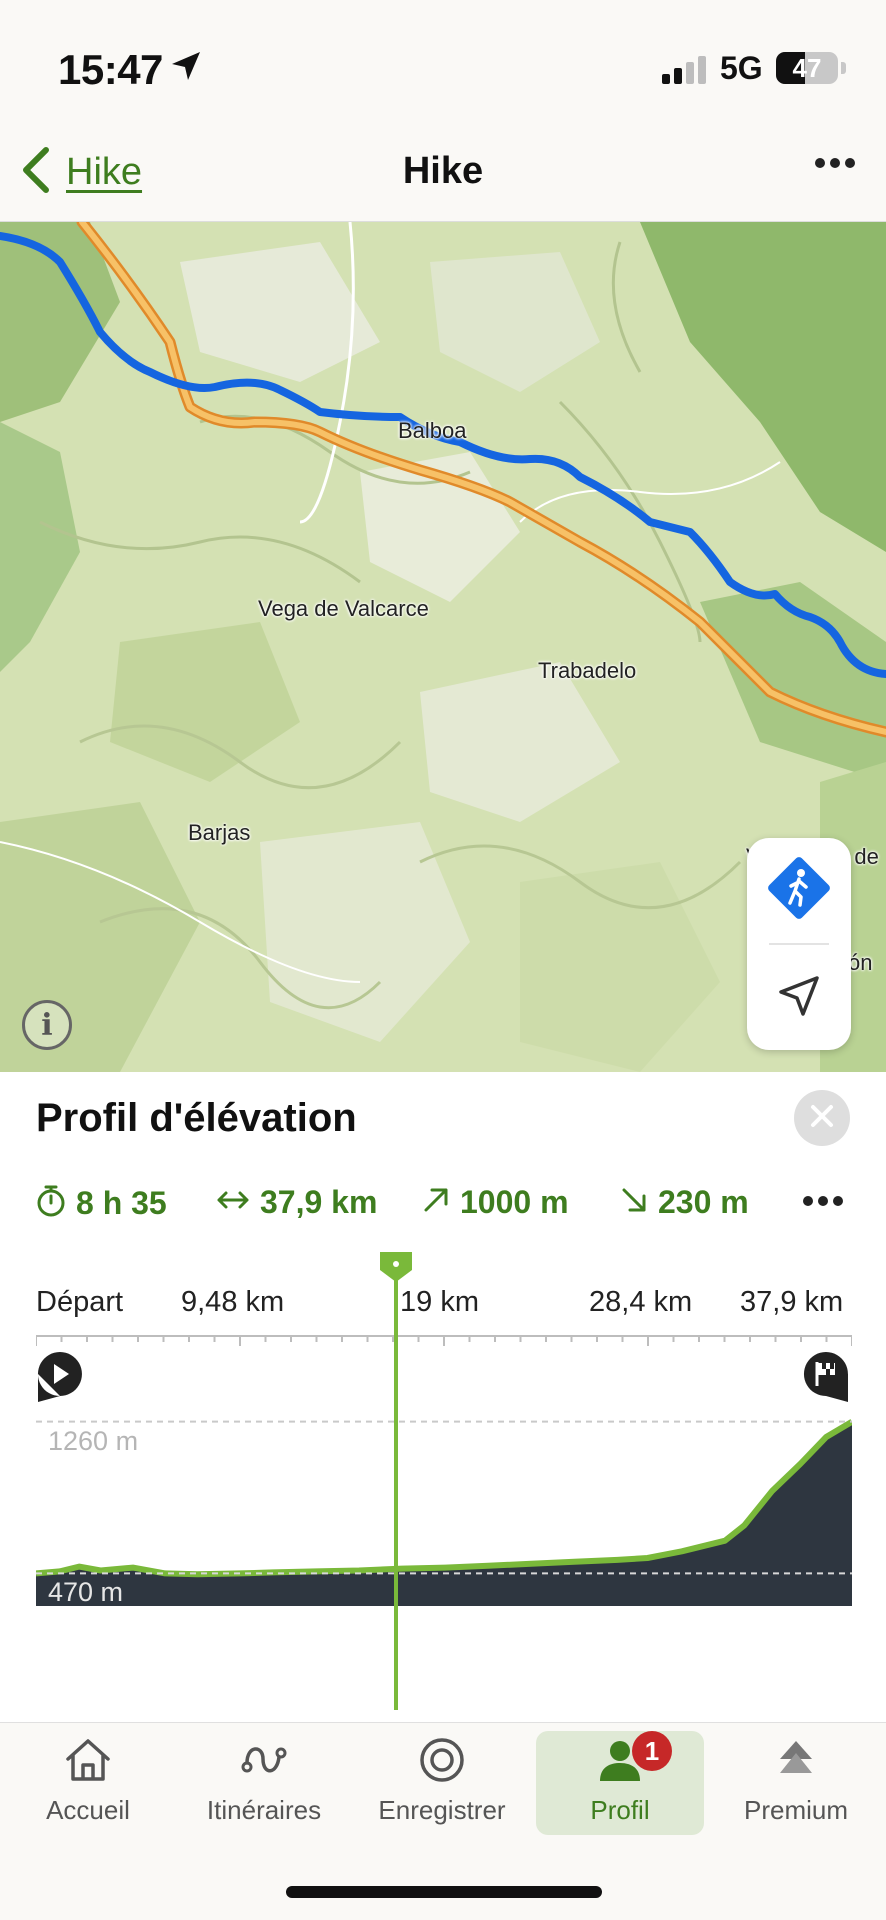  What do you see at coordinates (442, 1810) in the screenshot?
I see `tab-label: Enregistrer` at bounding box center [442, 1810].